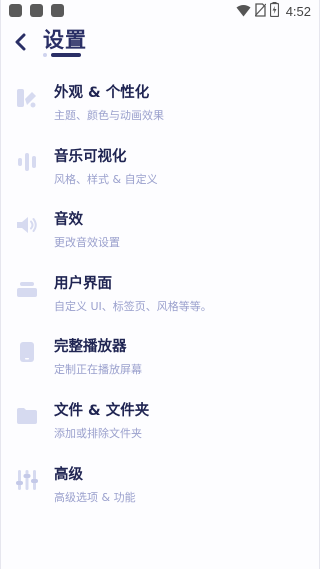 This screenshot has height=569, width=320. Describe the element at coordinates (160, 11) in the screenshot. I see `status-bar: 4:52` at that location.